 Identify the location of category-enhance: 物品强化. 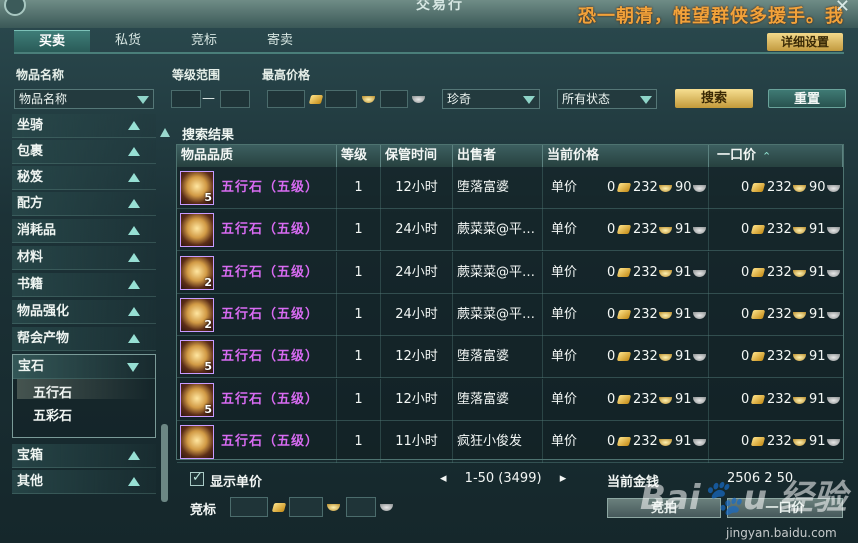
(84, 312).